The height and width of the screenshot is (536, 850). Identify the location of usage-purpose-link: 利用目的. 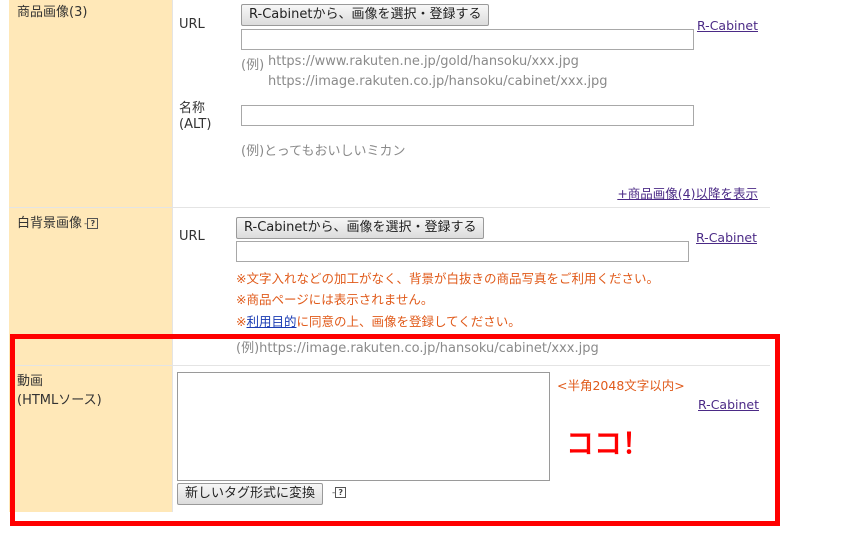
(271, 321).